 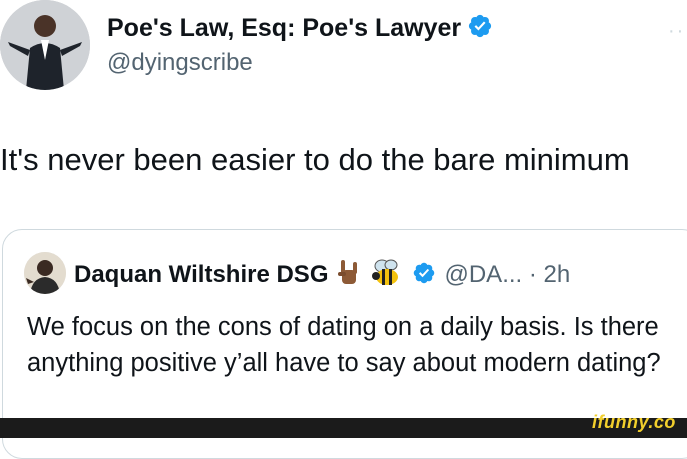 I want to click on quoted-header: Daquan Wiltshire DSG @DA... · 2h, so click(x=322, y=275).